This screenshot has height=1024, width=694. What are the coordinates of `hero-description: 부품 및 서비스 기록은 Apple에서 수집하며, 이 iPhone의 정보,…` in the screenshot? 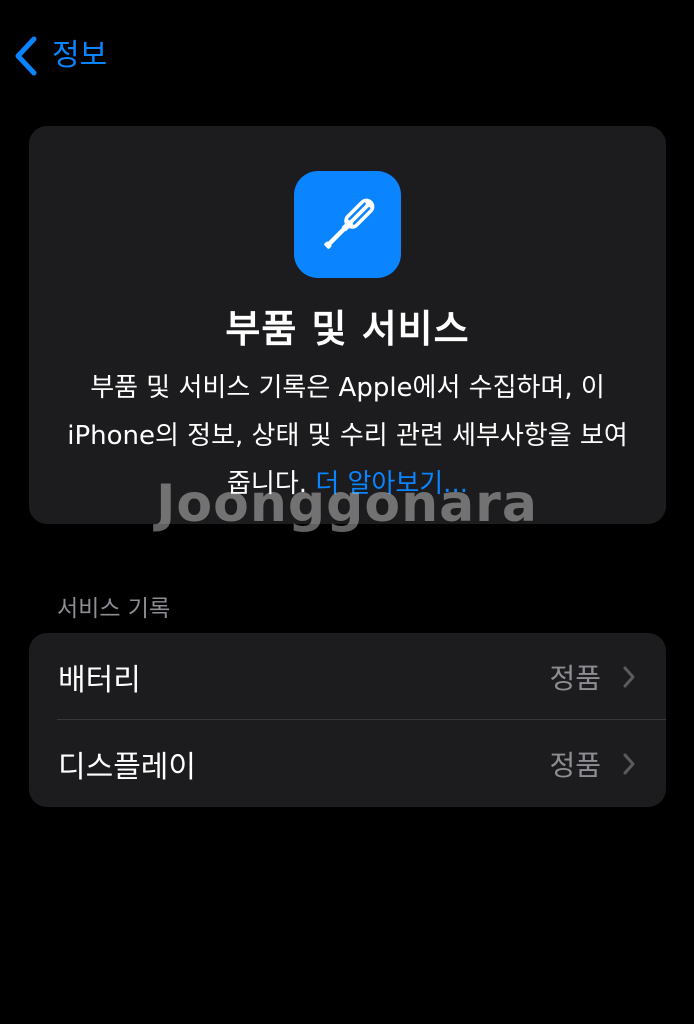 It's located at (347, 436).